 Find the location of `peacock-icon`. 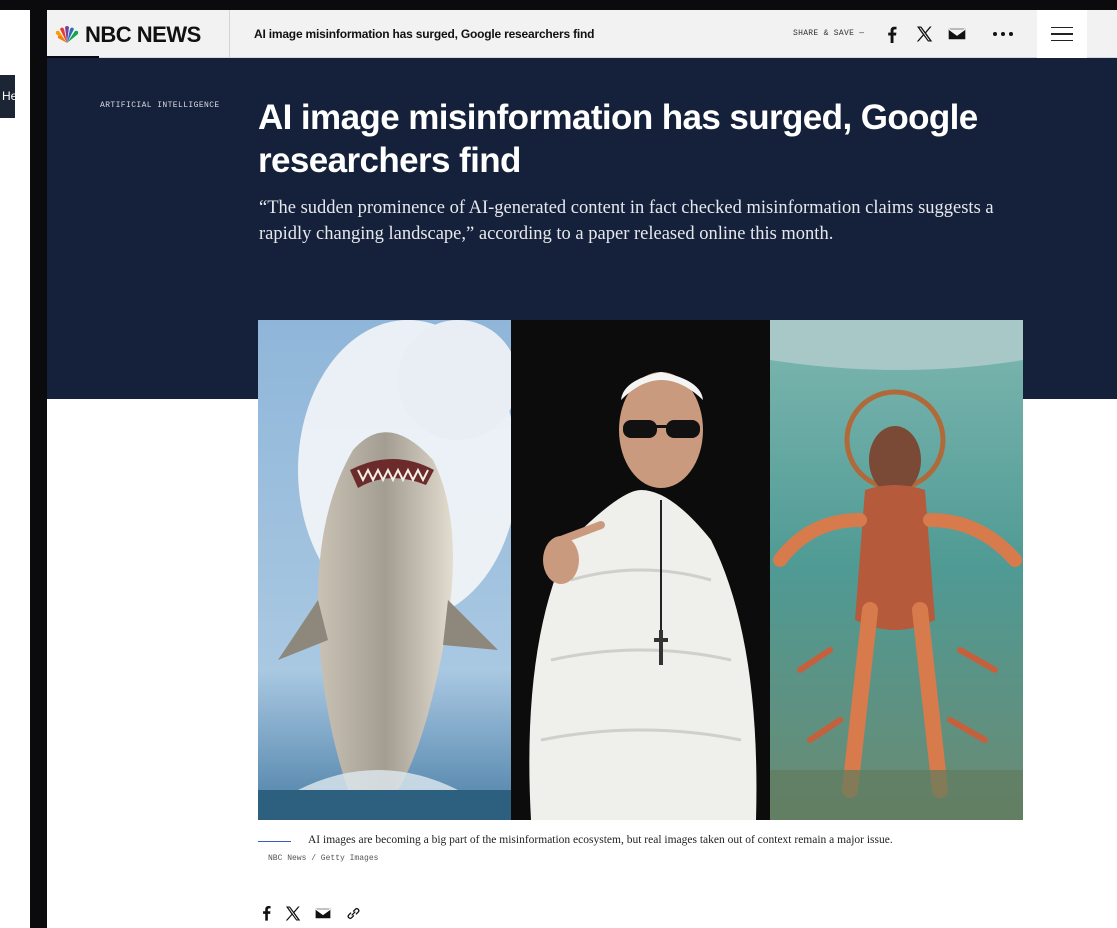

peacock-icon is located at coordinates (67, 34).